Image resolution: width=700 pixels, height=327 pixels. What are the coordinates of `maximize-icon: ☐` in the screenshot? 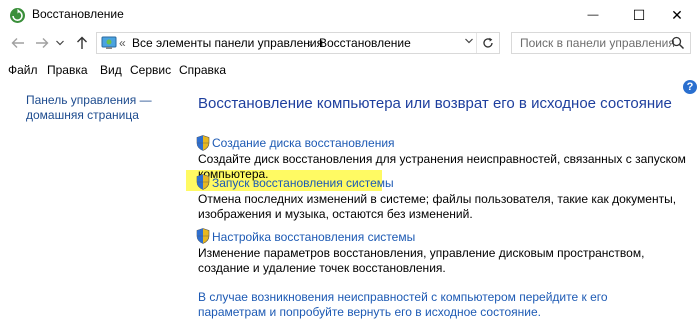 It's located at (639, 14).